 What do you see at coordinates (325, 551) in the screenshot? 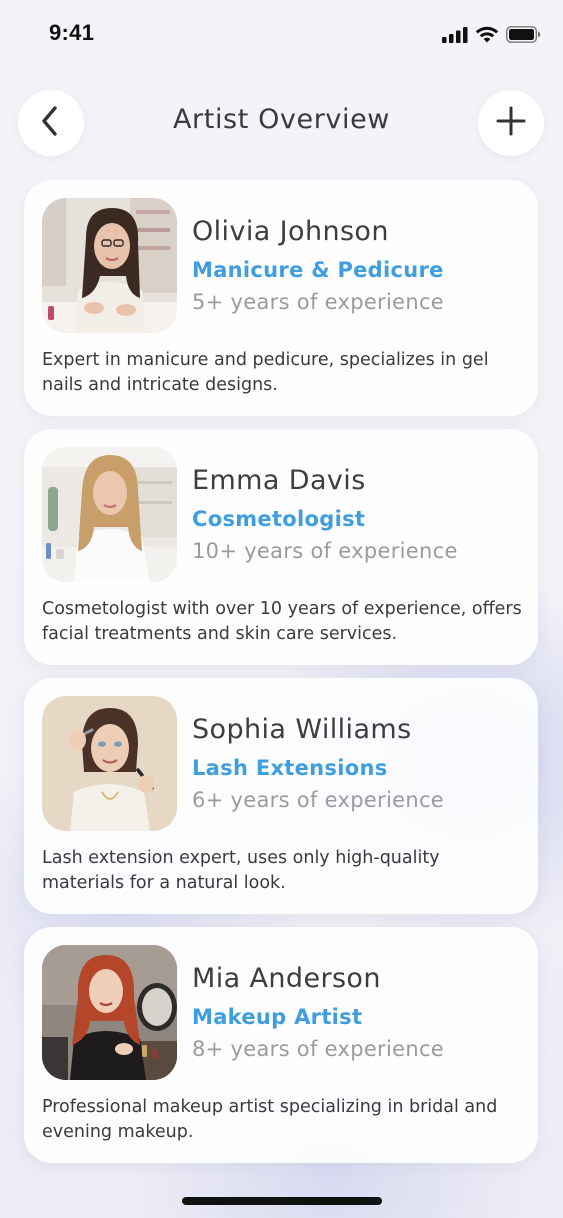
I see `artist-experience: 10+ years of experience` at bounding box center [325, 551].